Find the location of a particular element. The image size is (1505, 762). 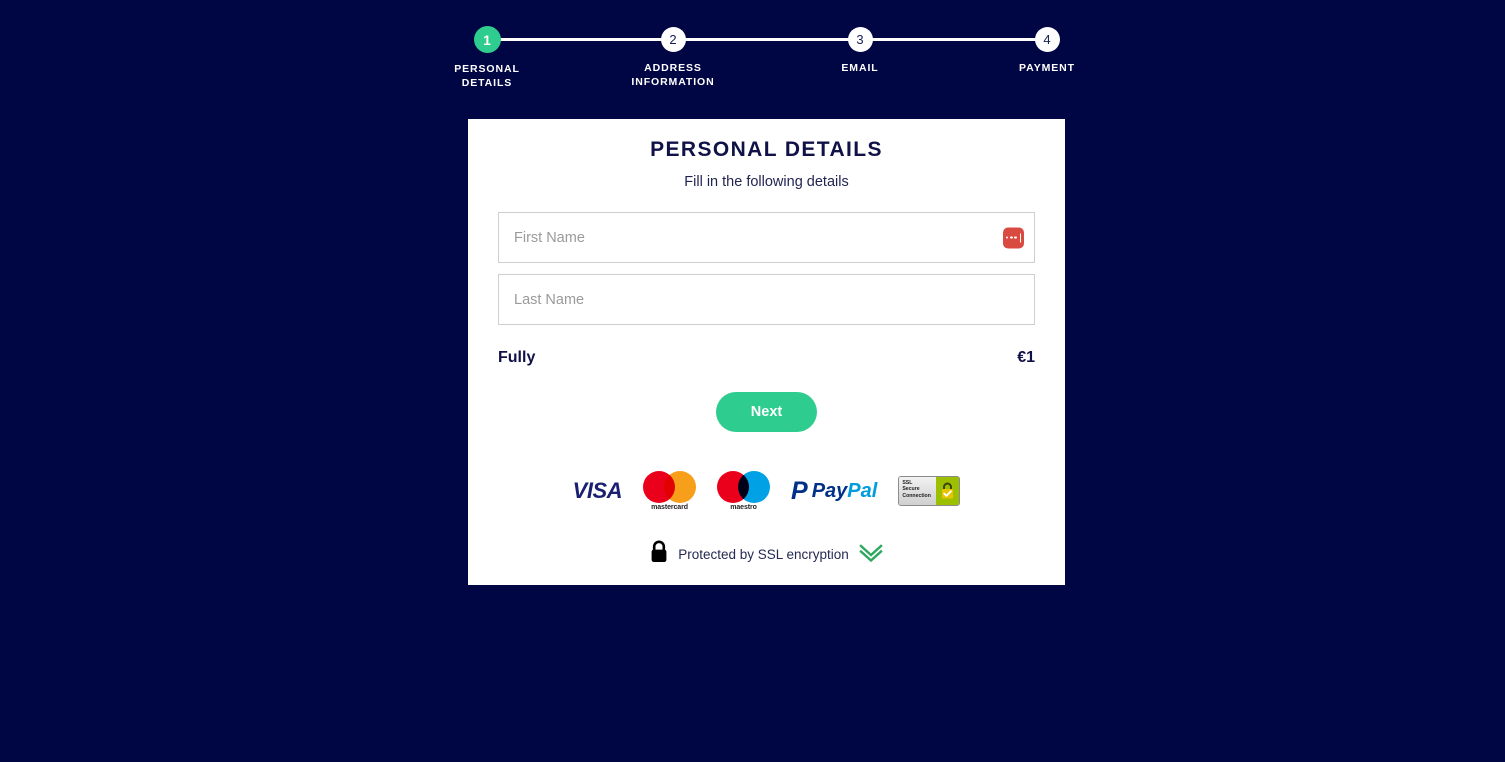

stepper-step-personal-details: 1 PERSONAL DETAILS is located at coordinates (487, 58).